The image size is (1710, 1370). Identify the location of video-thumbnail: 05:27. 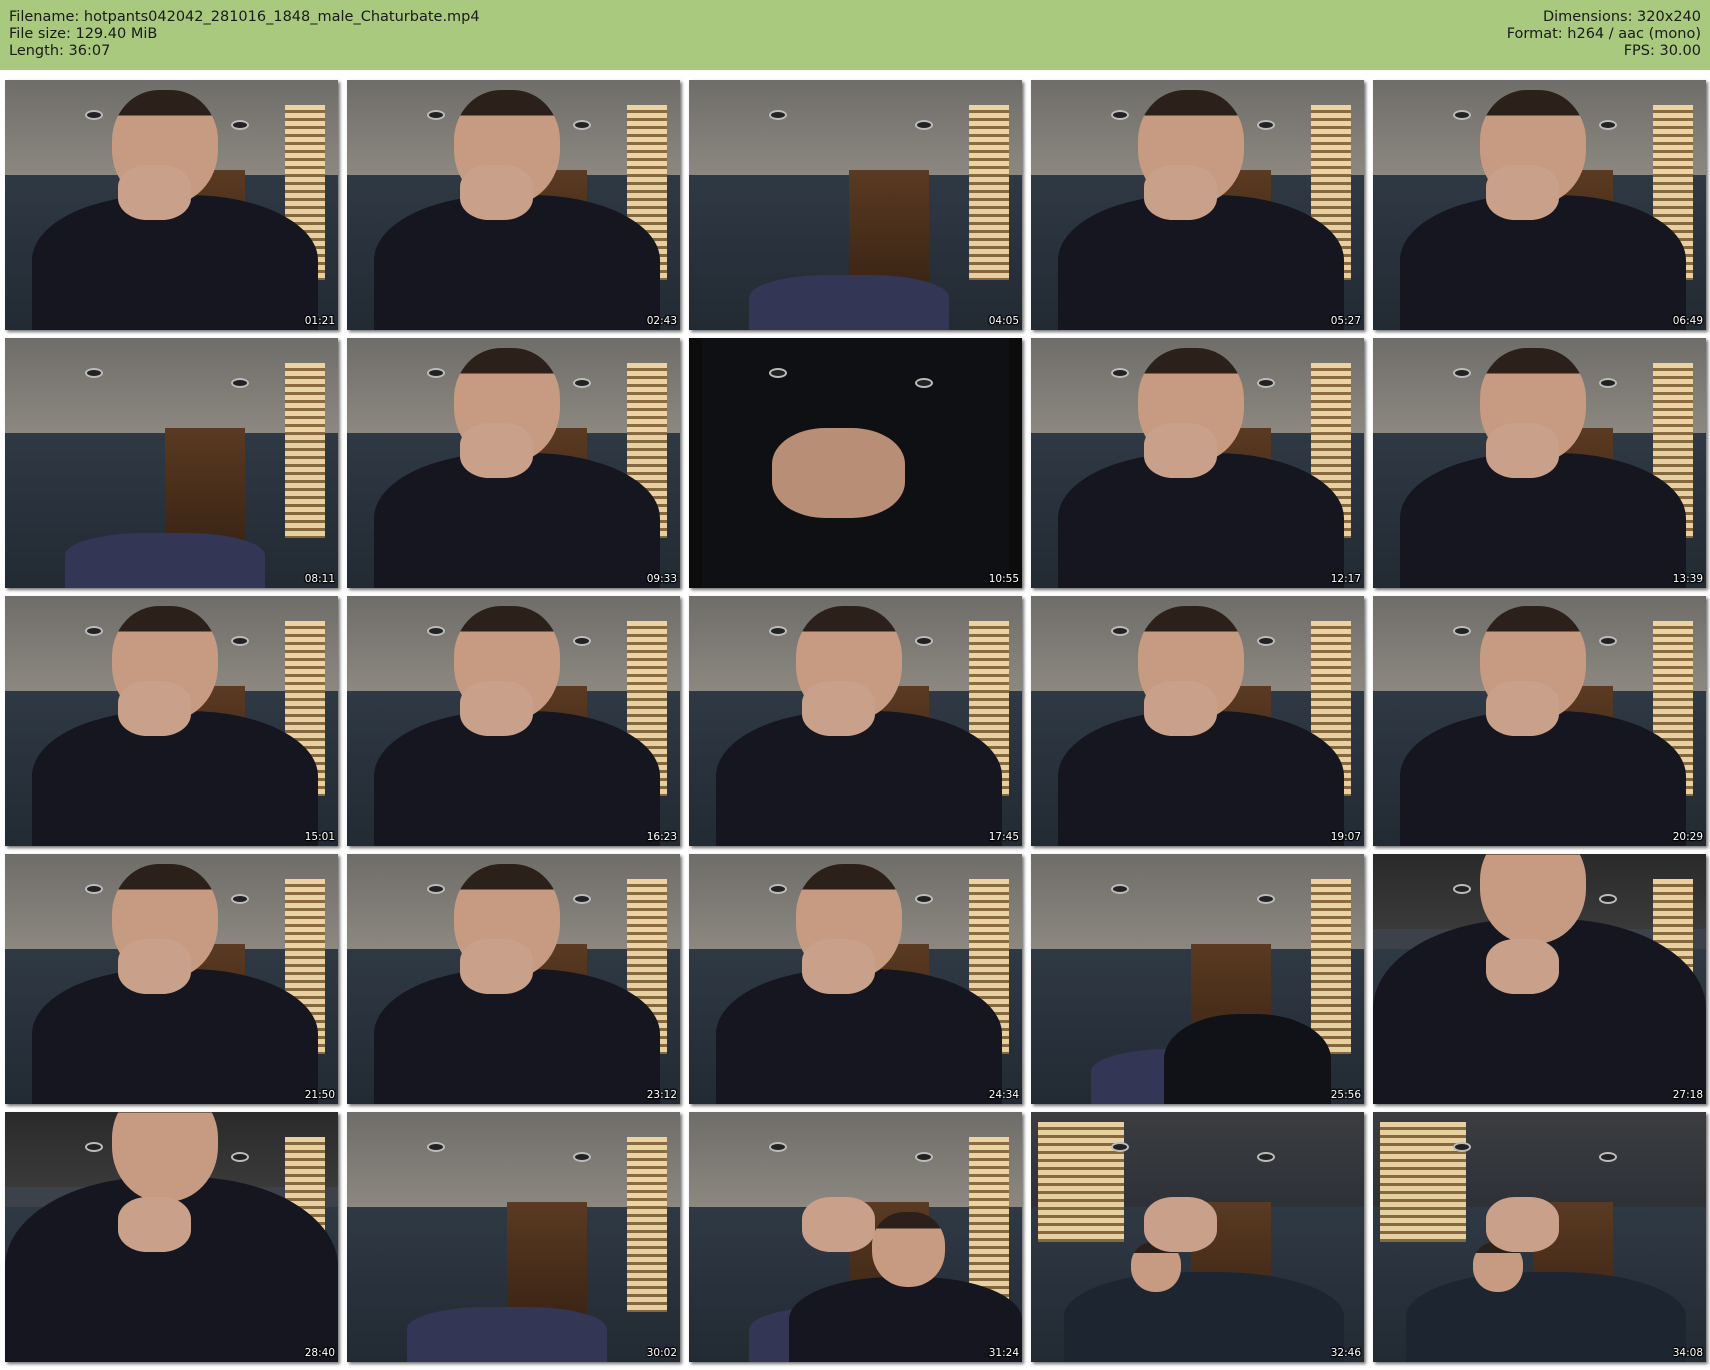
(1197, 205).